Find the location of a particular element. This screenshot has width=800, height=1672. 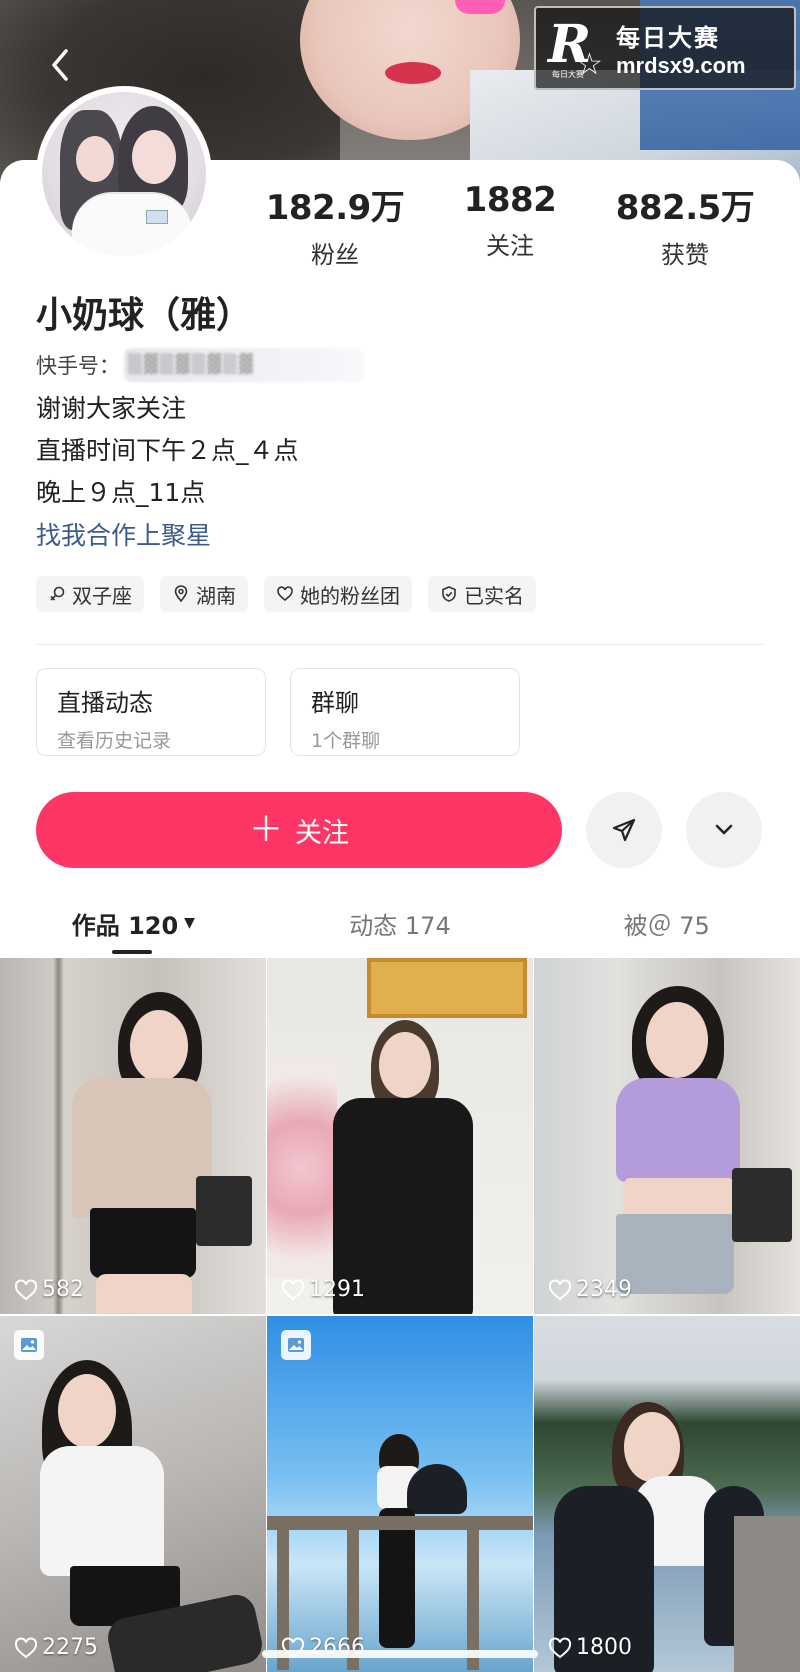

tag-verified: 已实名 is located at coordinates (482, 594).